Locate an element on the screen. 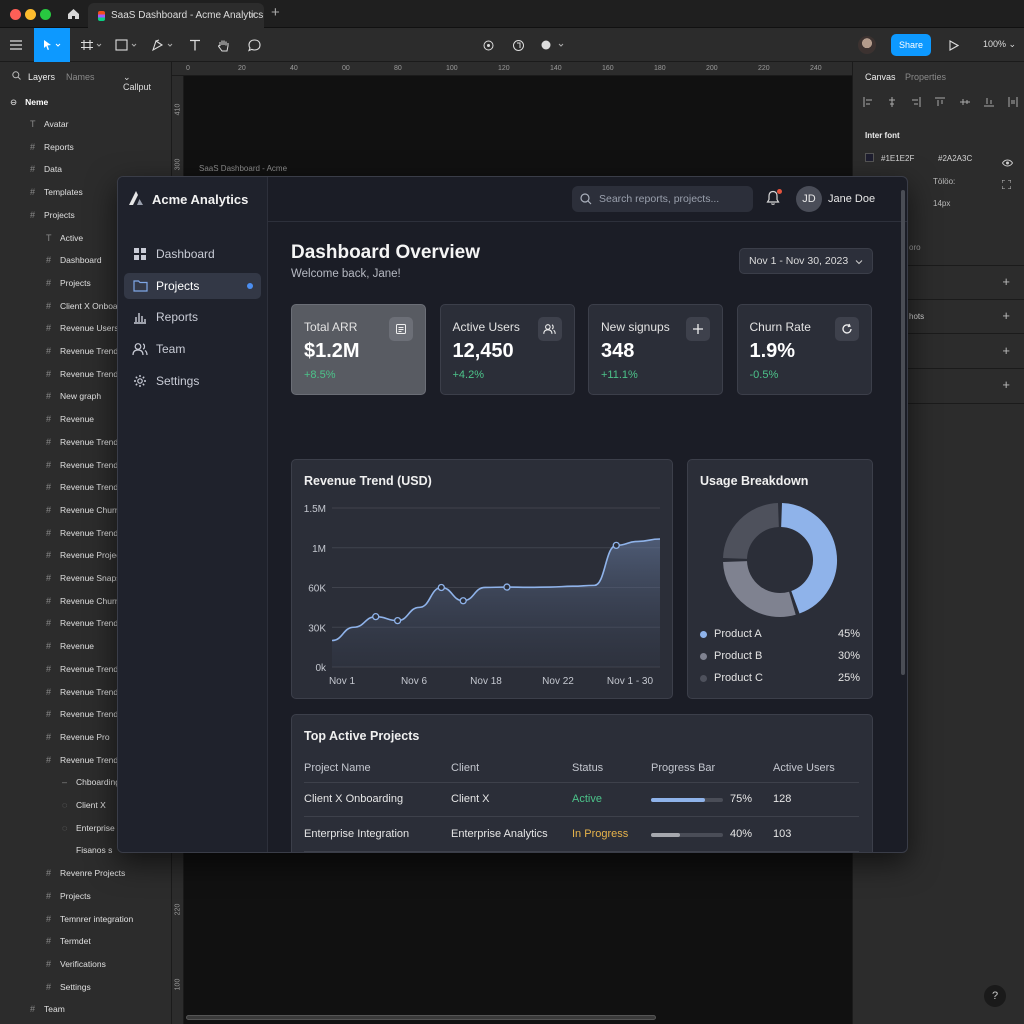 This screenshot has height=1024, width=1024. layer-item: # Temnrer integration is located at coordinates (106, 919).